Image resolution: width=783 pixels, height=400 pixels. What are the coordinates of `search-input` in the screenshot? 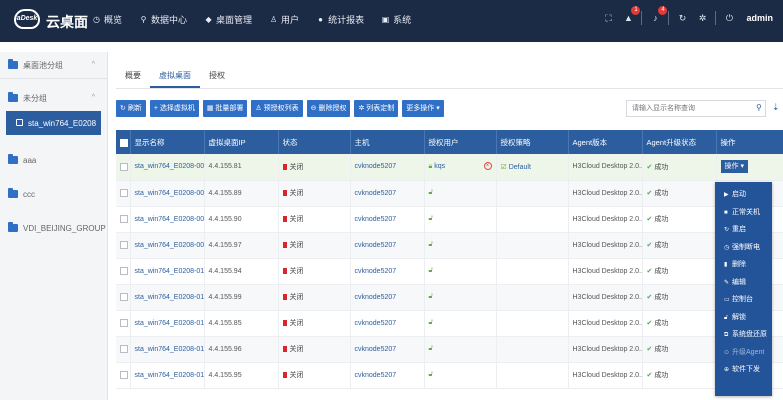 It's located at (696, 108).